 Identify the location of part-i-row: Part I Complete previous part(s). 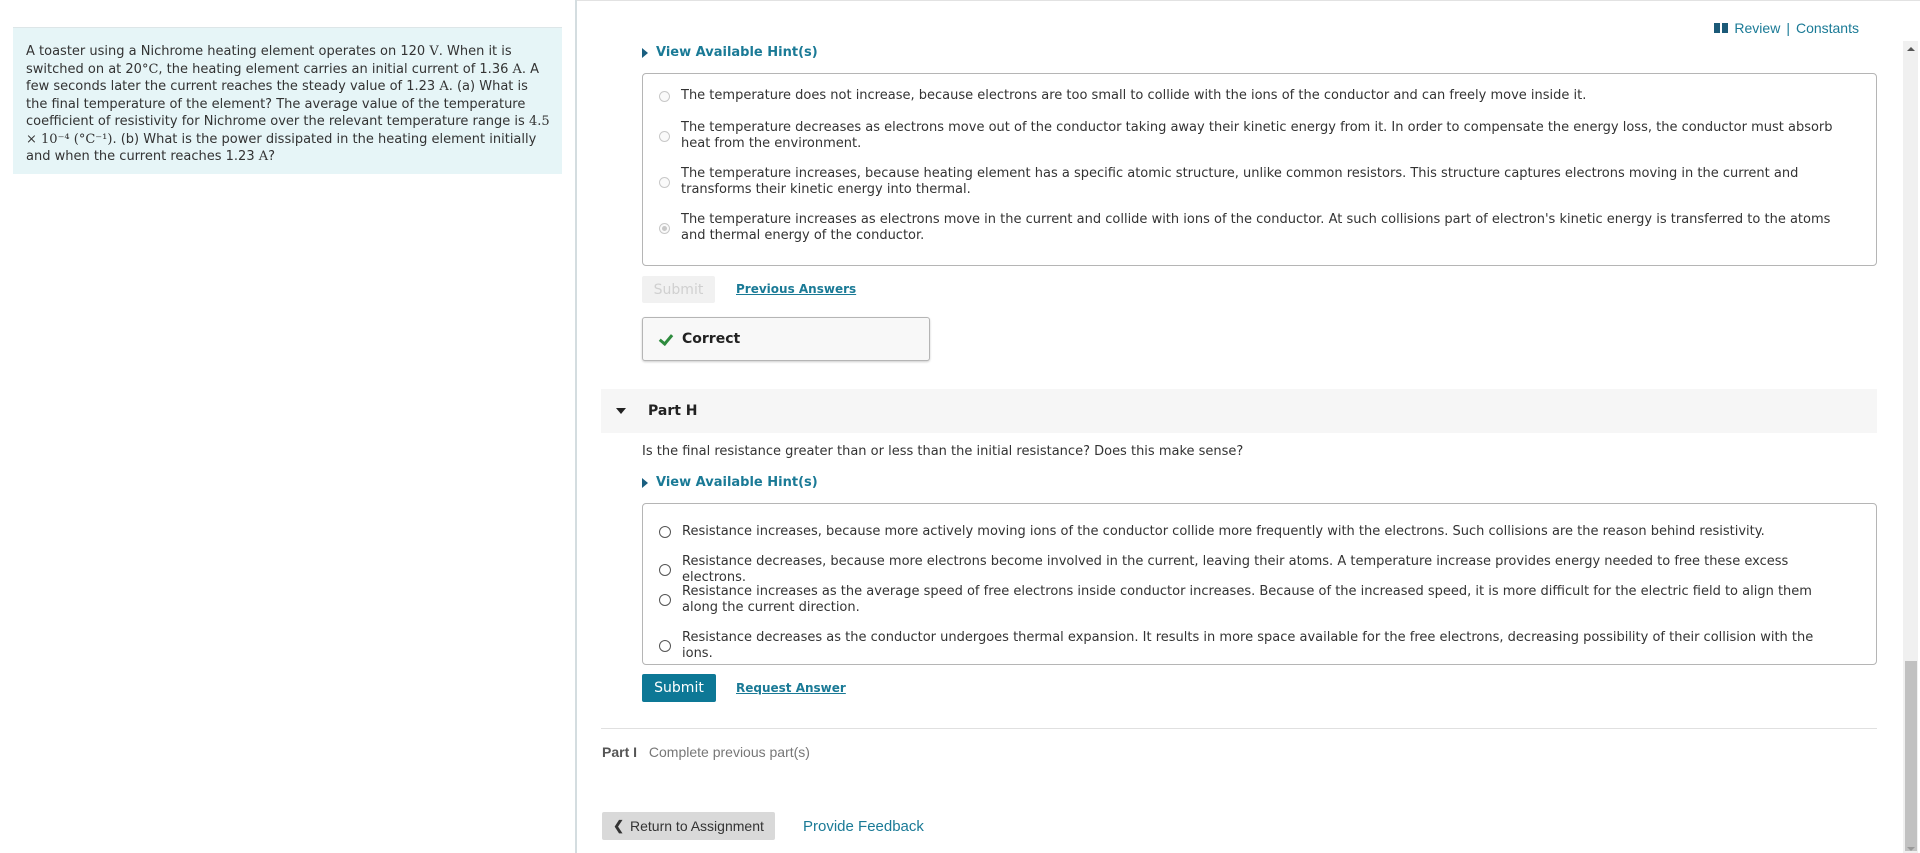
(706, 752).